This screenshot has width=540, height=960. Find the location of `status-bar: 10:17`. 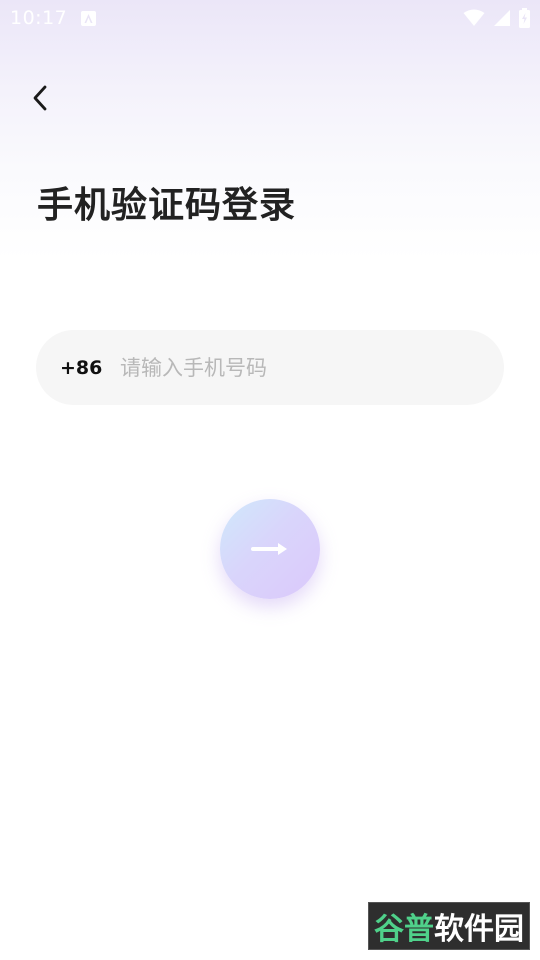

status-bar: 10:17 is located at coordinates (270, 18).